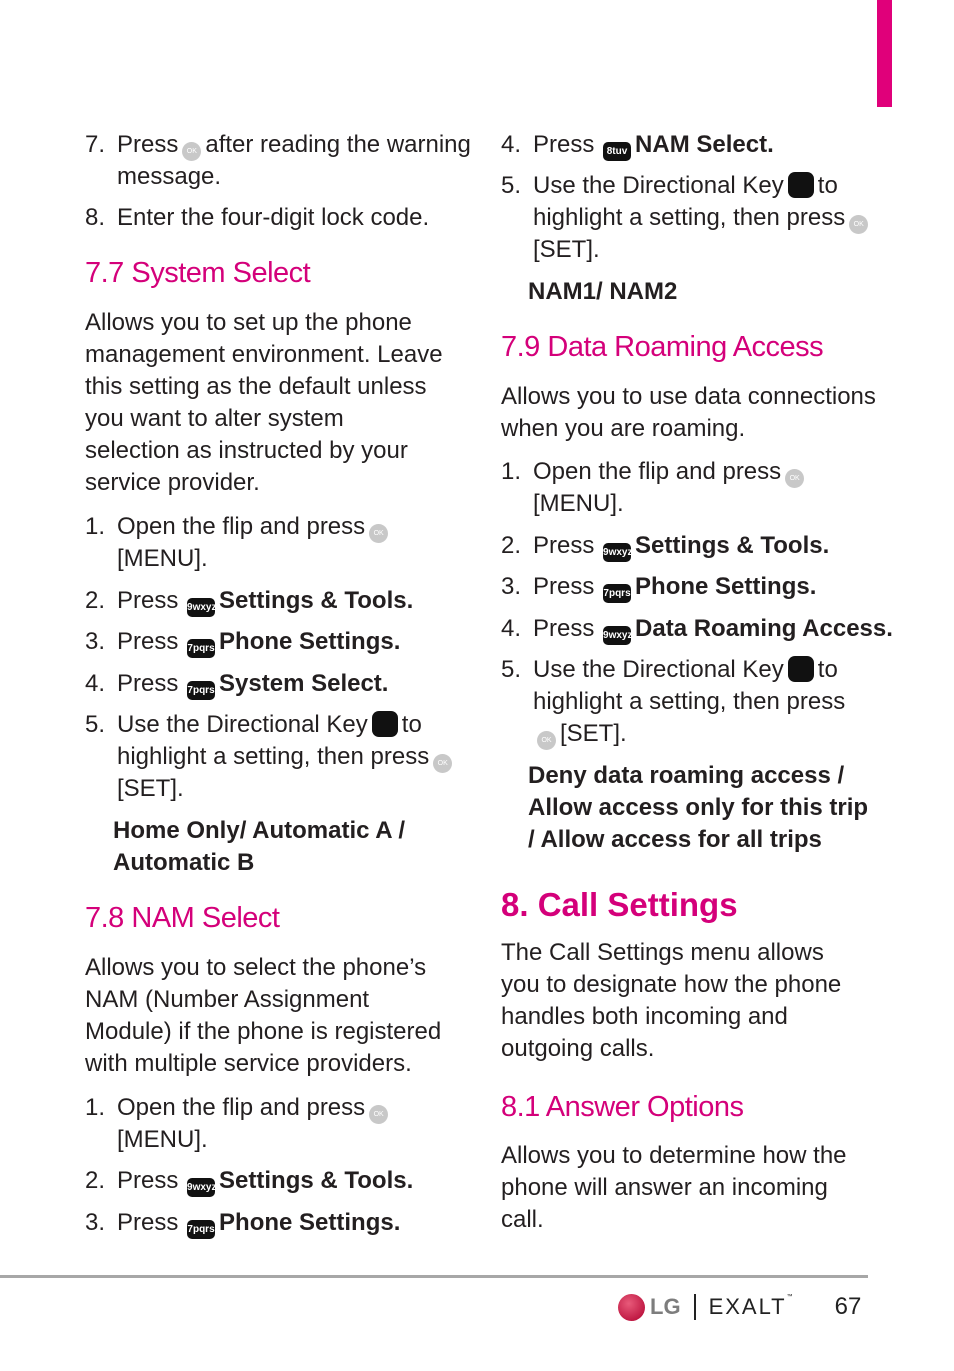 The height and width of the screenshot is (1371, 954). I want to click on page-number: 67, so click(848, 1306).